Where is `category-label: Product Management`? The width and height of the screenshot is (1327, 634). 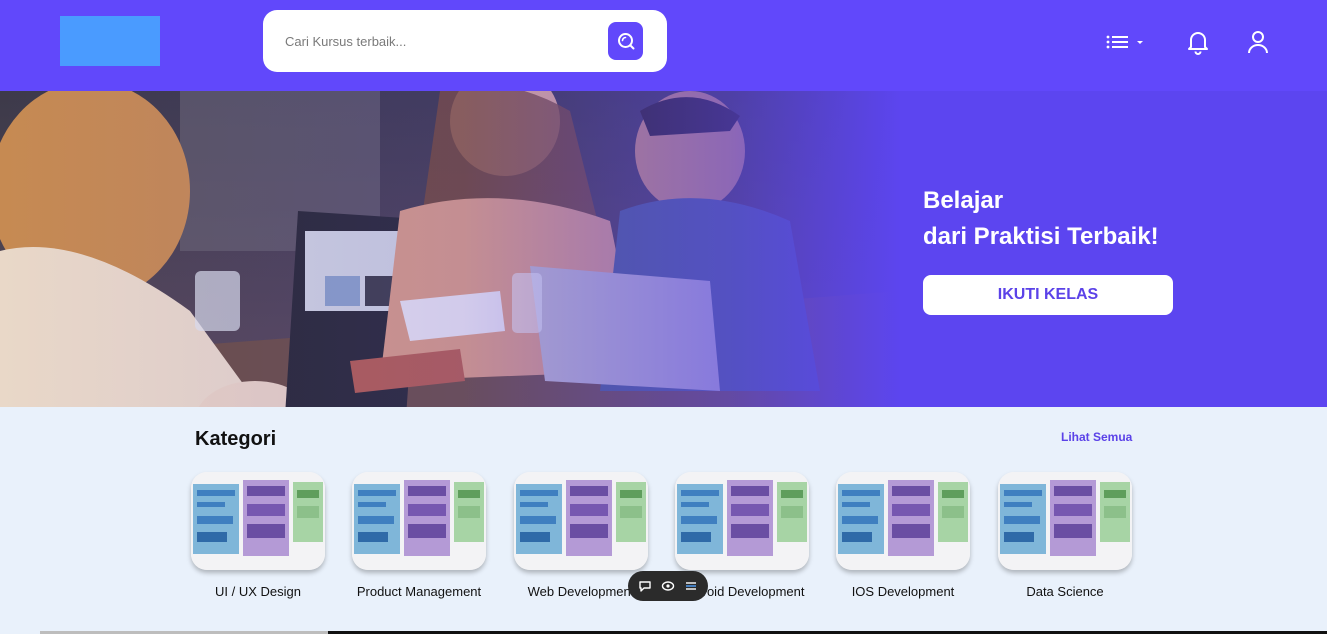 category-label: Product Management is located at coordinates (419, 591).